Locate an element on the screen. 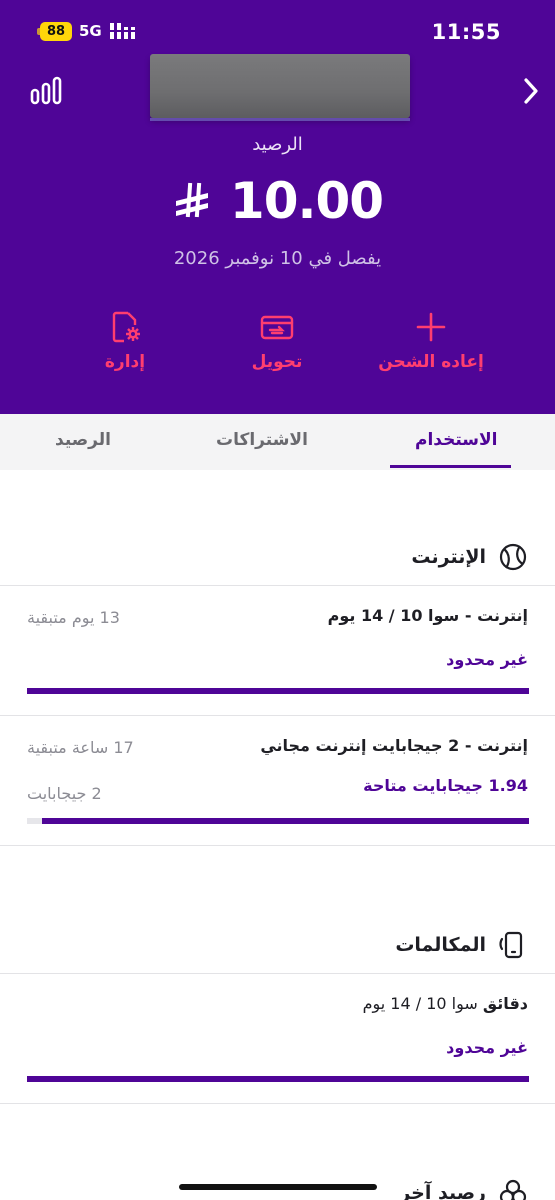 This screenshot has height=1200, width=555. other-balance-section-header: رصيد آخر is located at coordinates (463, 1188).